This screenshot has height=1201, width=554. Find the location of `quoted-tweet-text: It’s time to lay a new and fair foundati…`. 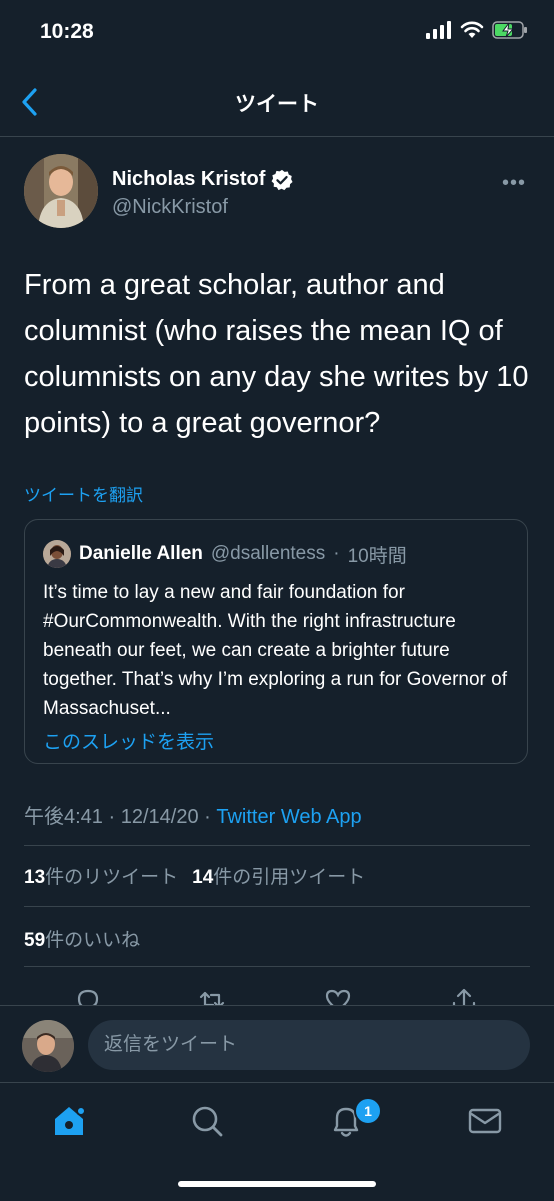

quoted-tweet-text: It’s time to lay a new and fair foundati… is located at coordinates (275, 650).